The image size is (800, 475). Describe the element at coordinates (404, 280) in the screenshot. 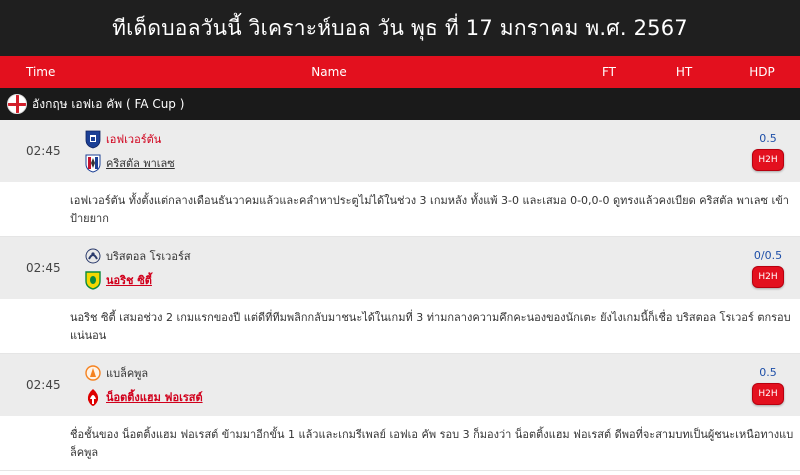

I see `away-team: นอริช ซิตี้` at that location.